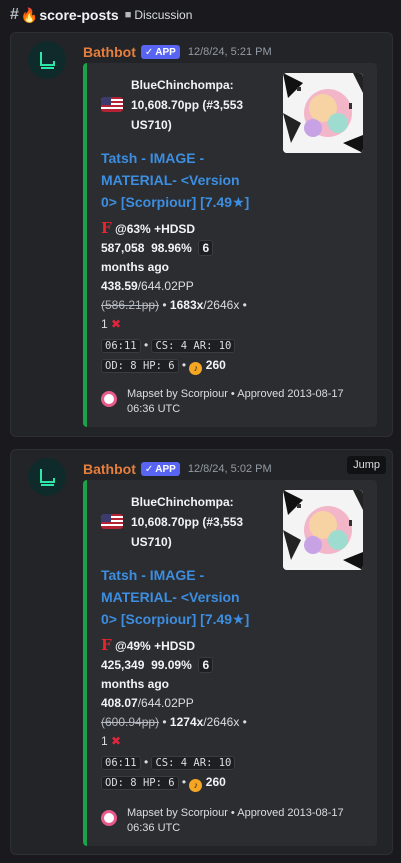  Describe the element at coordinates (186, 722) in the screenshot. I see `combo: 1274x` at that location.